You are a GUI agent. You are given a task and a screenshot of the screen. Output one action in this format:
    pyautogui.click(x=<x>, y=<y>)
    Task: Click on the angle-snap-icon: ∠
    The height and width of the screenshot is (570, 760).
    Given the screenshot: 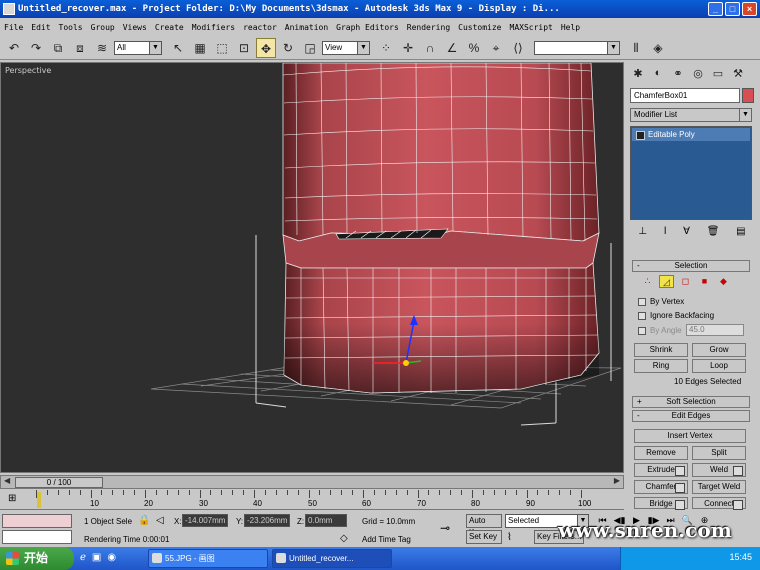 What is the action you would take?
    pyautogui.click(x=452, y=48)
    